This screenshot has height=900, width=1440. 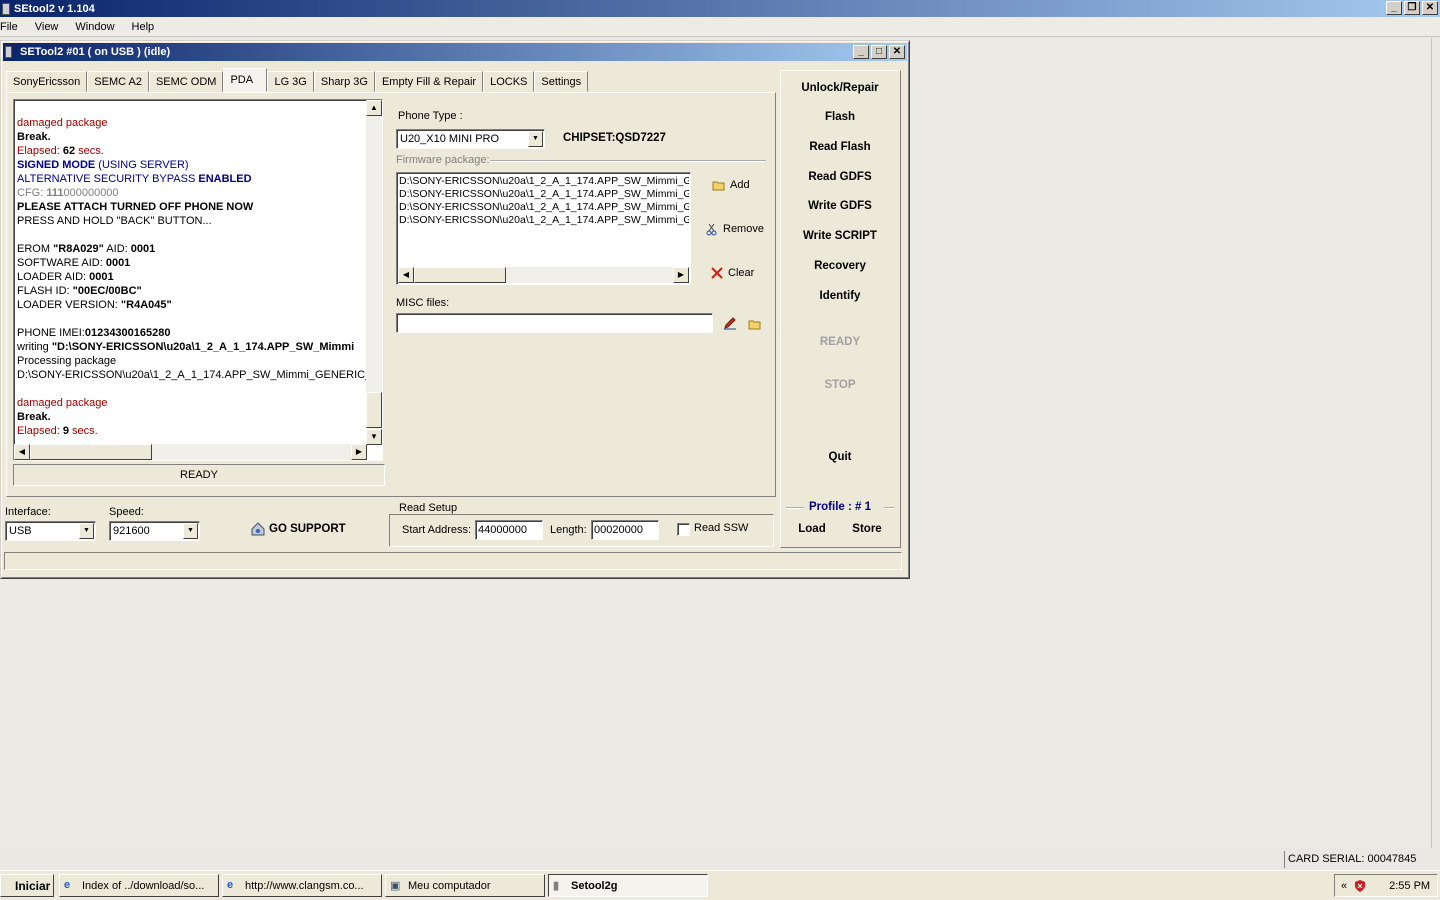 I want to click on tab-settings: Settings, so click(x=561, y=81).